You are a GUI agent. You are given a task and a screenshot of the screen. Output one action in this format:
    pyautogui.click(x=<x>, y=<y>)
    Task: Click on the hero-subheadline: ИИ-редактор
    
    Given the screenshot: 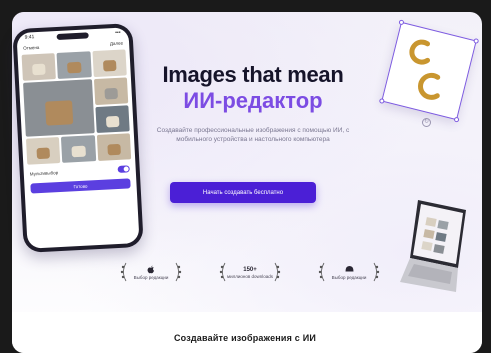 What is the action you would take?
    pyautogui.click(x=253, y=100)
    